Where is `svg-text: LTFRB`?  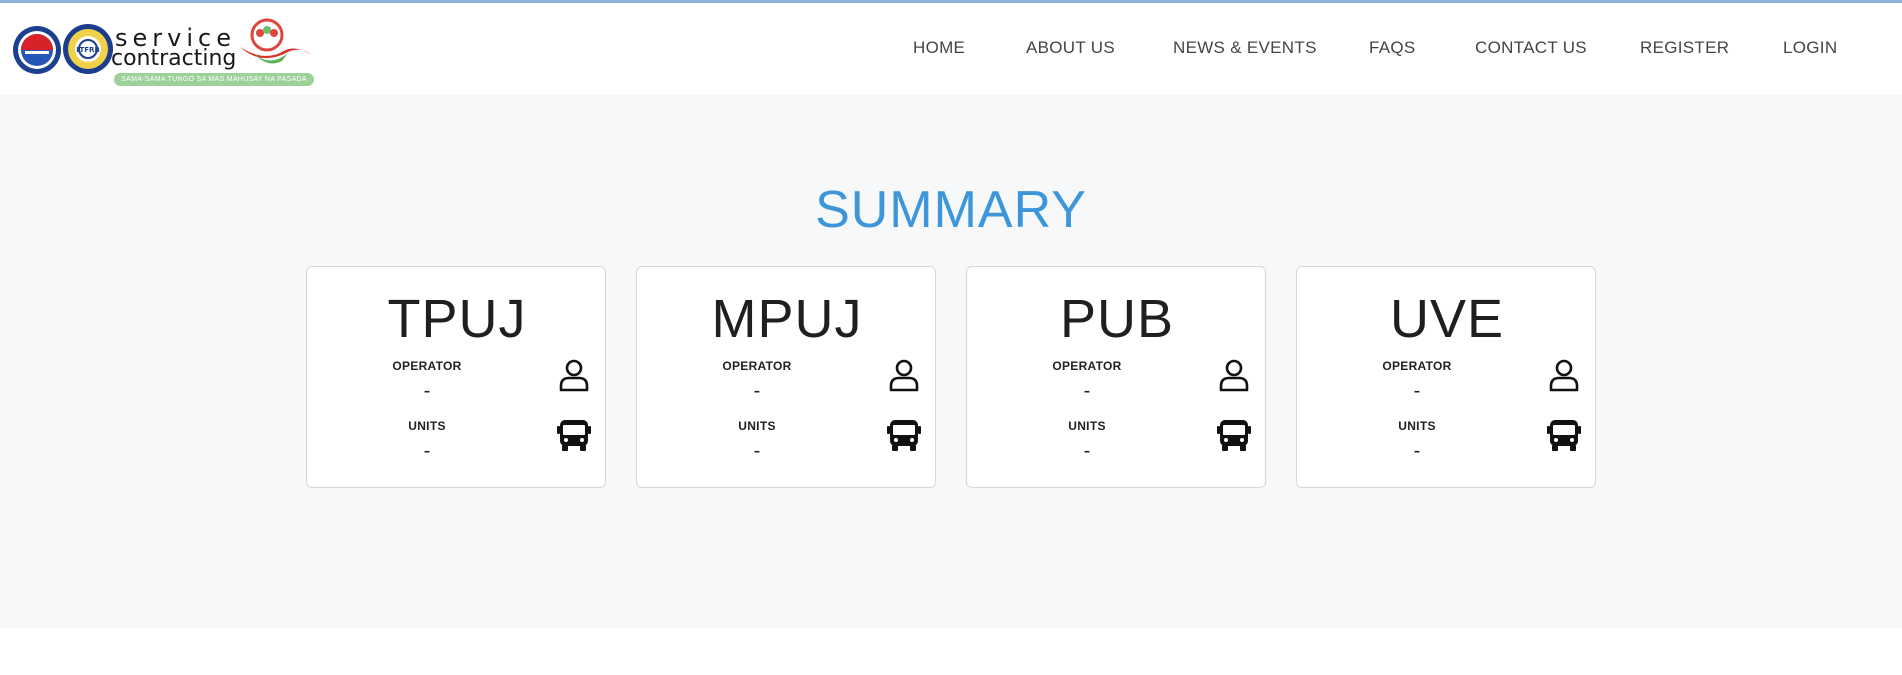 svg-text: LTFRB is located at coordinates (88, 50).